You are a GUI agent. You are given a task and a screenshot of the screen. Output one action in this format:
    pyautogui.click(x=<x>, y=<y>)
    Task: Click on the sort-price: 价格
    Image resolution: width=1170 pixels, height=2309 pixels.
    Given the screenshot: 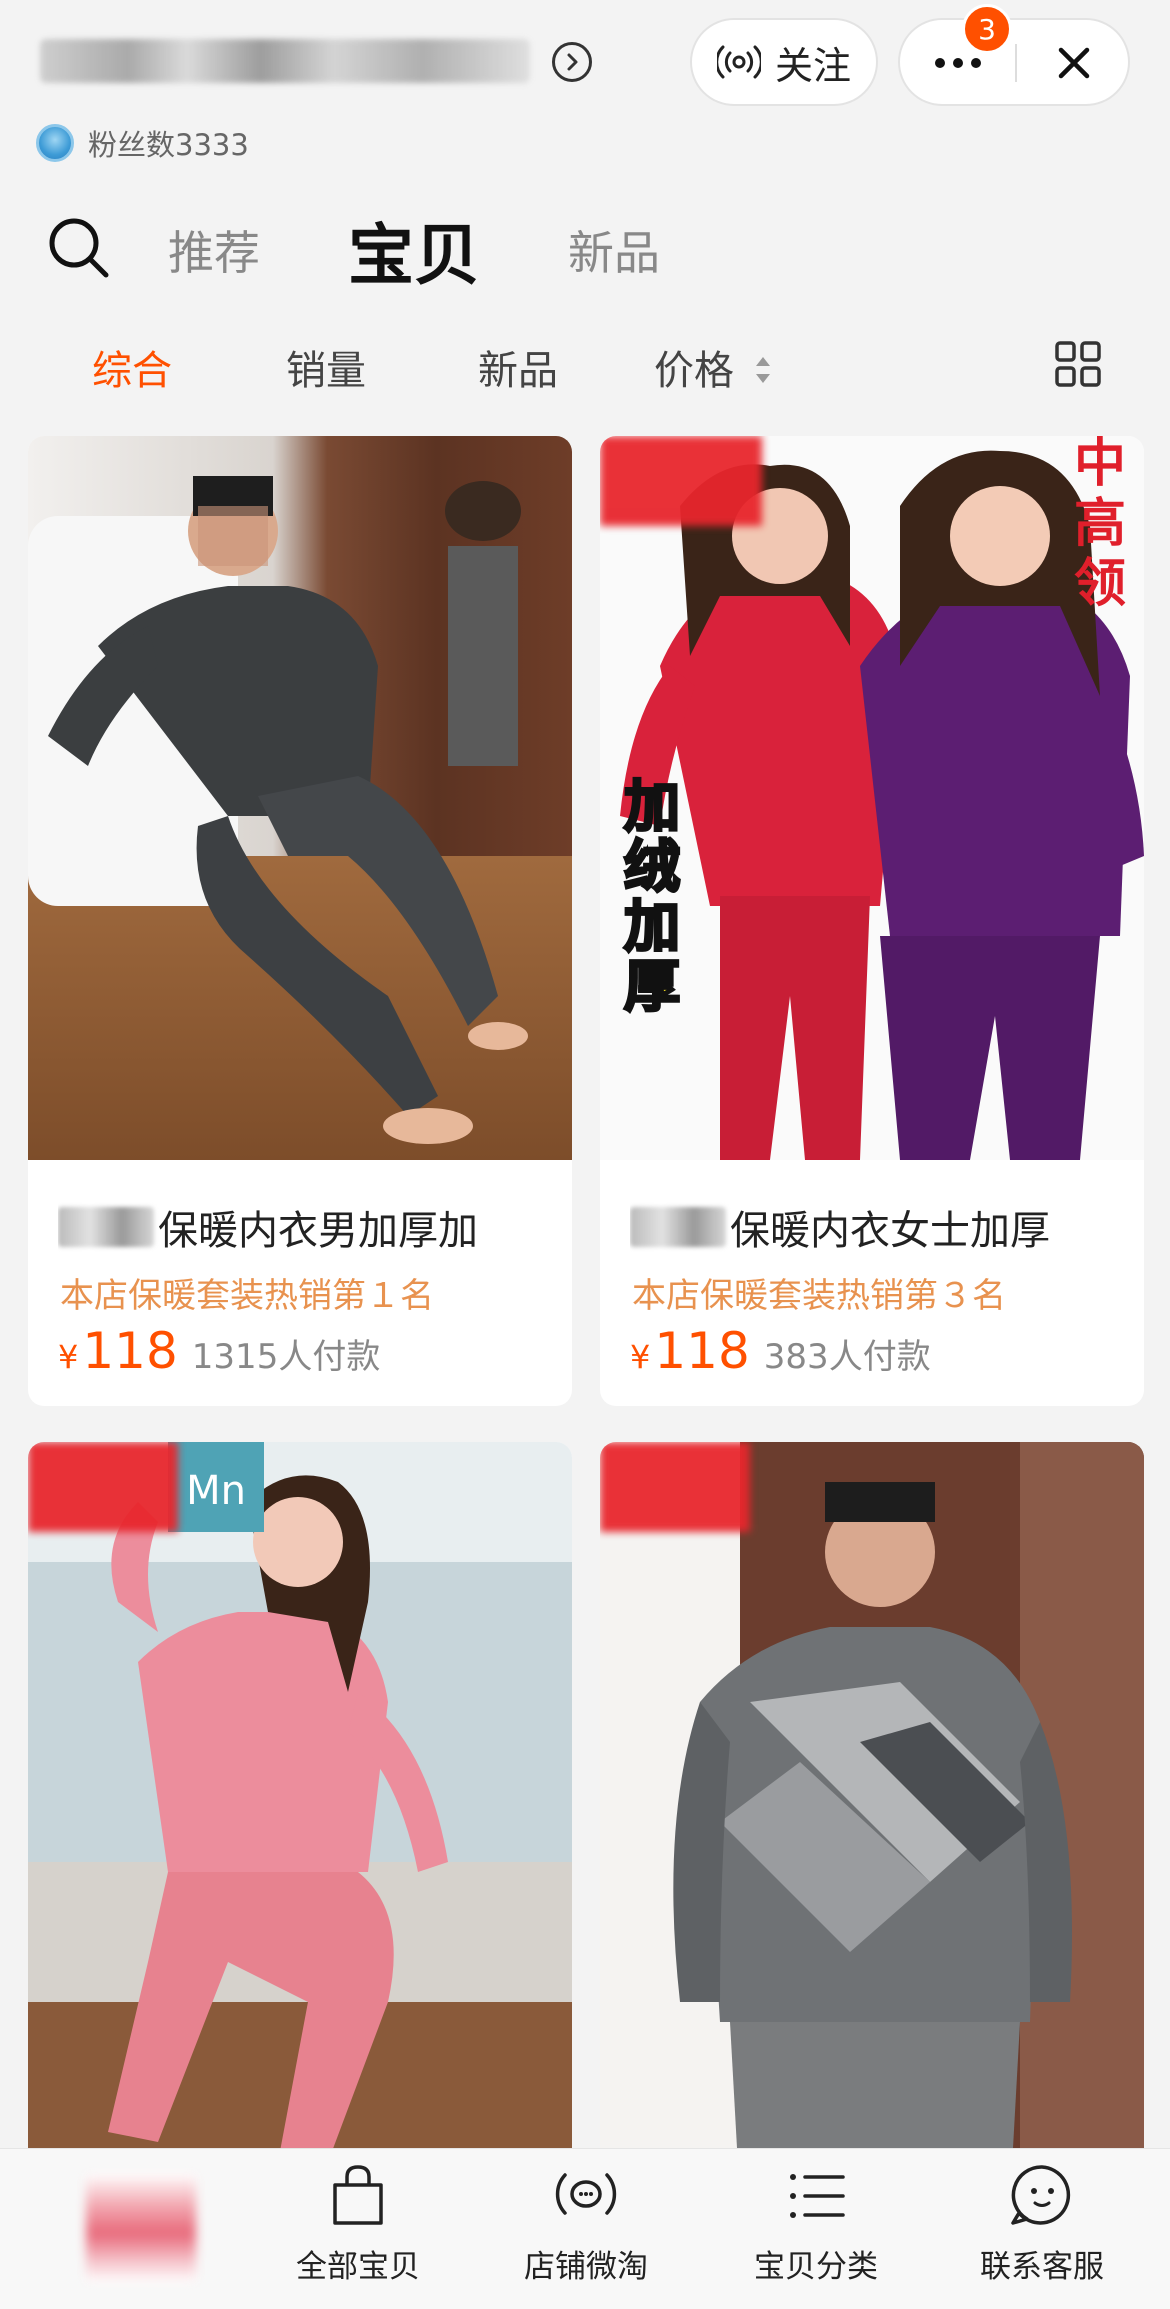 What is the action you would take?
    pyautogui.click(x=694, y=367)
    